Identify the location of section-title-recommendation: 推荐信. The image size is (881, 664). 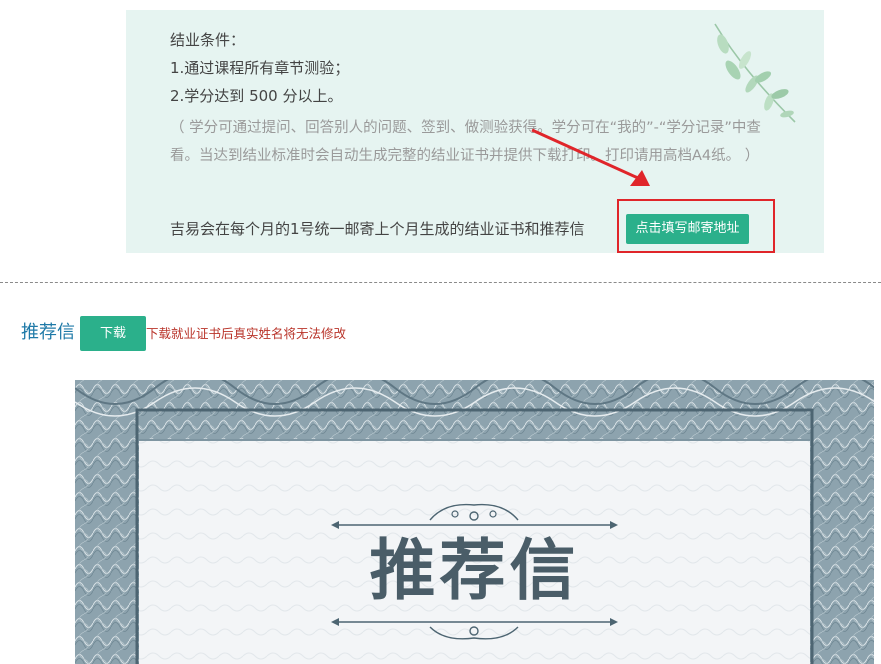
(48, 332).